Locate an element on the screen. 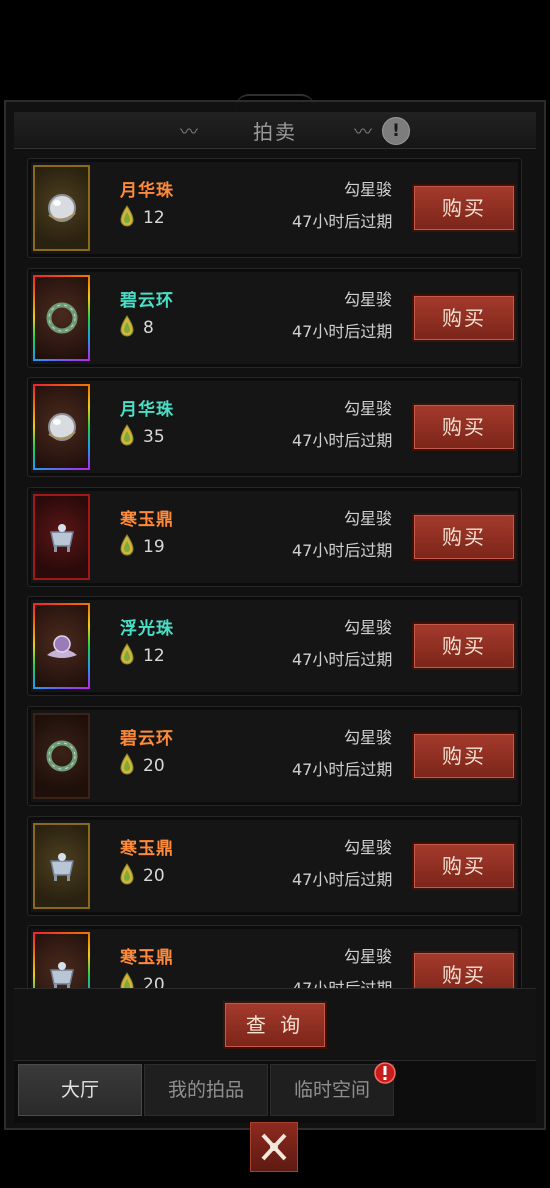 This screenshot has height=1188, width=550. auction-row: 浮光珠 12 勾星骏 47小时后过期 购买 is located at coordinates (274, 646).